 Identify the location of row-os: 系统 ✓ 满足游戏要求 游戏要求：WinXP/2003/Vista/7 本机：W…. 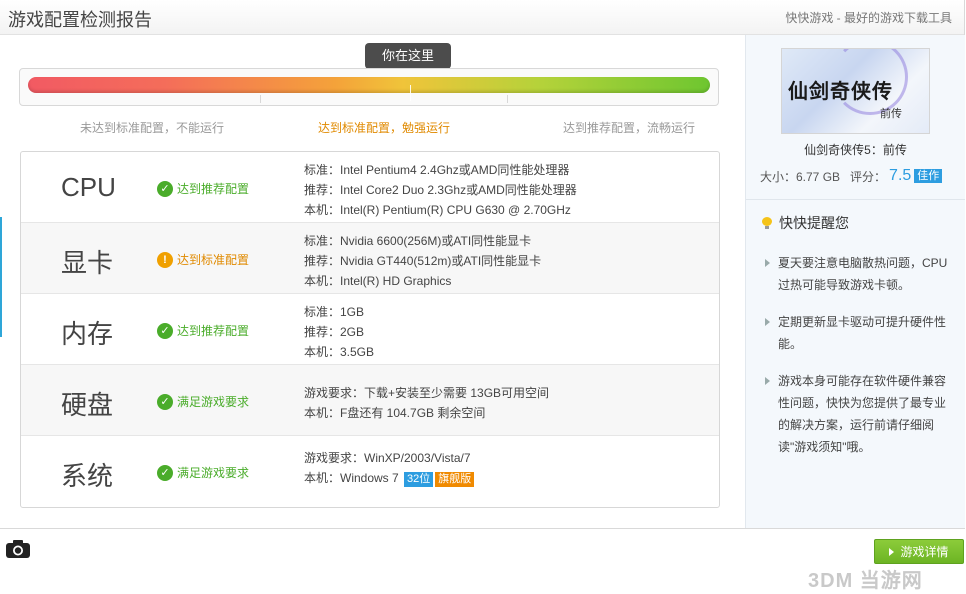
(370, 471).